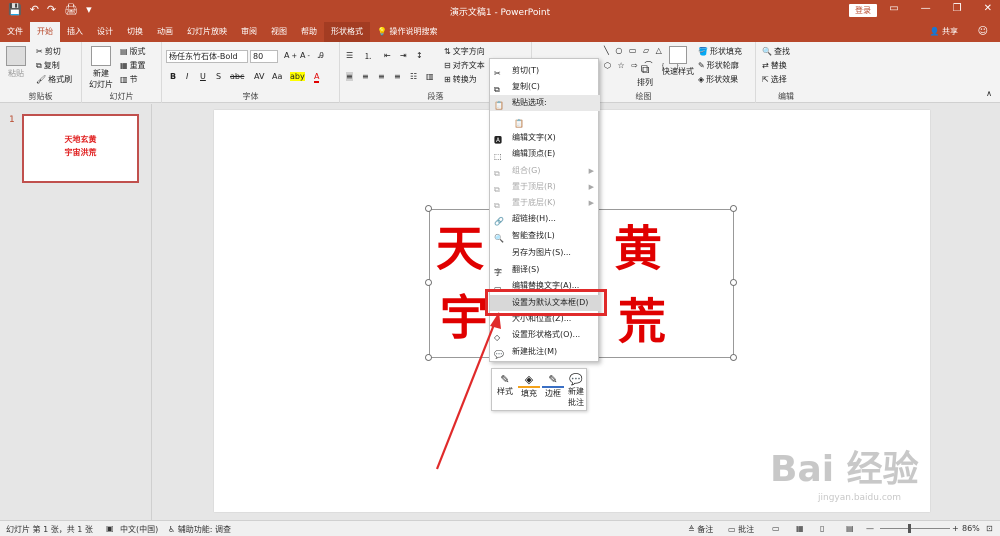  What do you see at coordinates (139, 529) in the screenshot?
I see `language-status: 中文(中国)` at bounding box center [139, 529].